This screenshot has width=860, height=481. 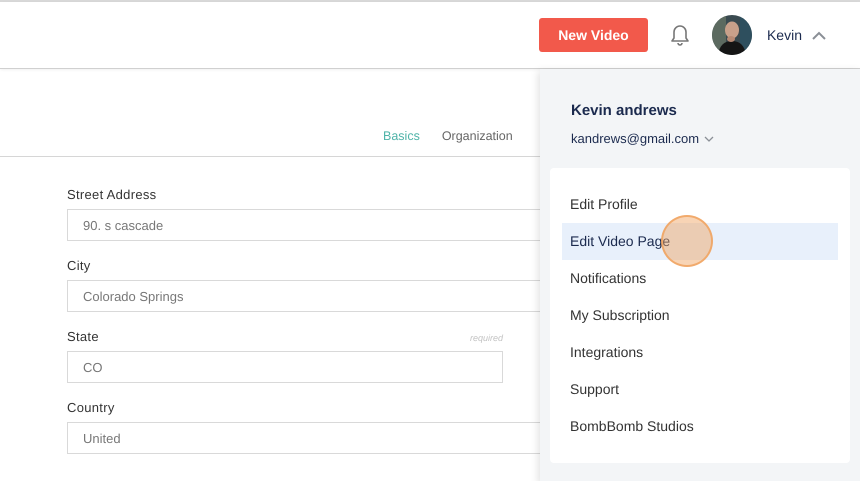 I want to click on field-label: City, so click(x=79, y=265).